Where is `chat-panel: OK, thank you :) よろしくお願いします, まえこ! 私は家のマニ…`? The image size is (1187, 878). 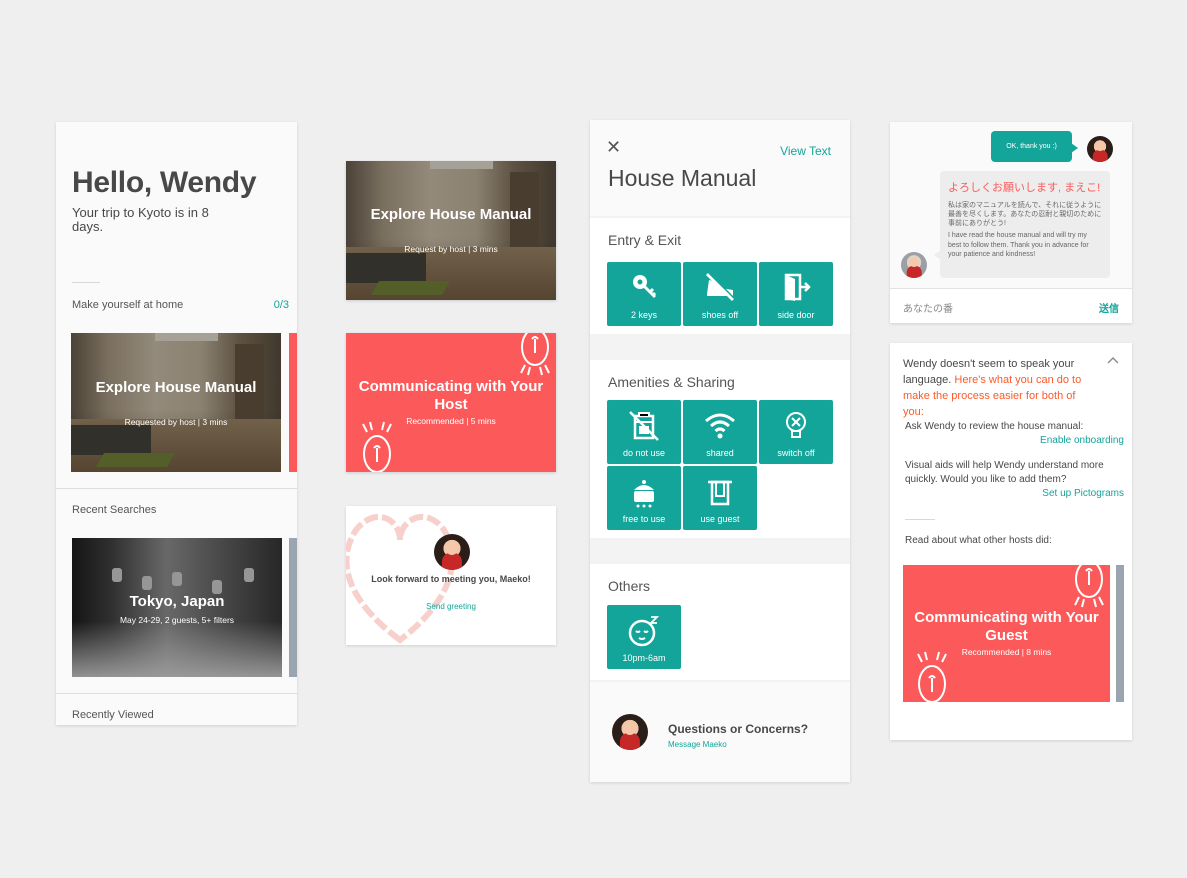 chat-panel: OK, thank you :) よろしくお願いします, まえこ! 私は家のマニ… is located at coordinates (1011, 222).